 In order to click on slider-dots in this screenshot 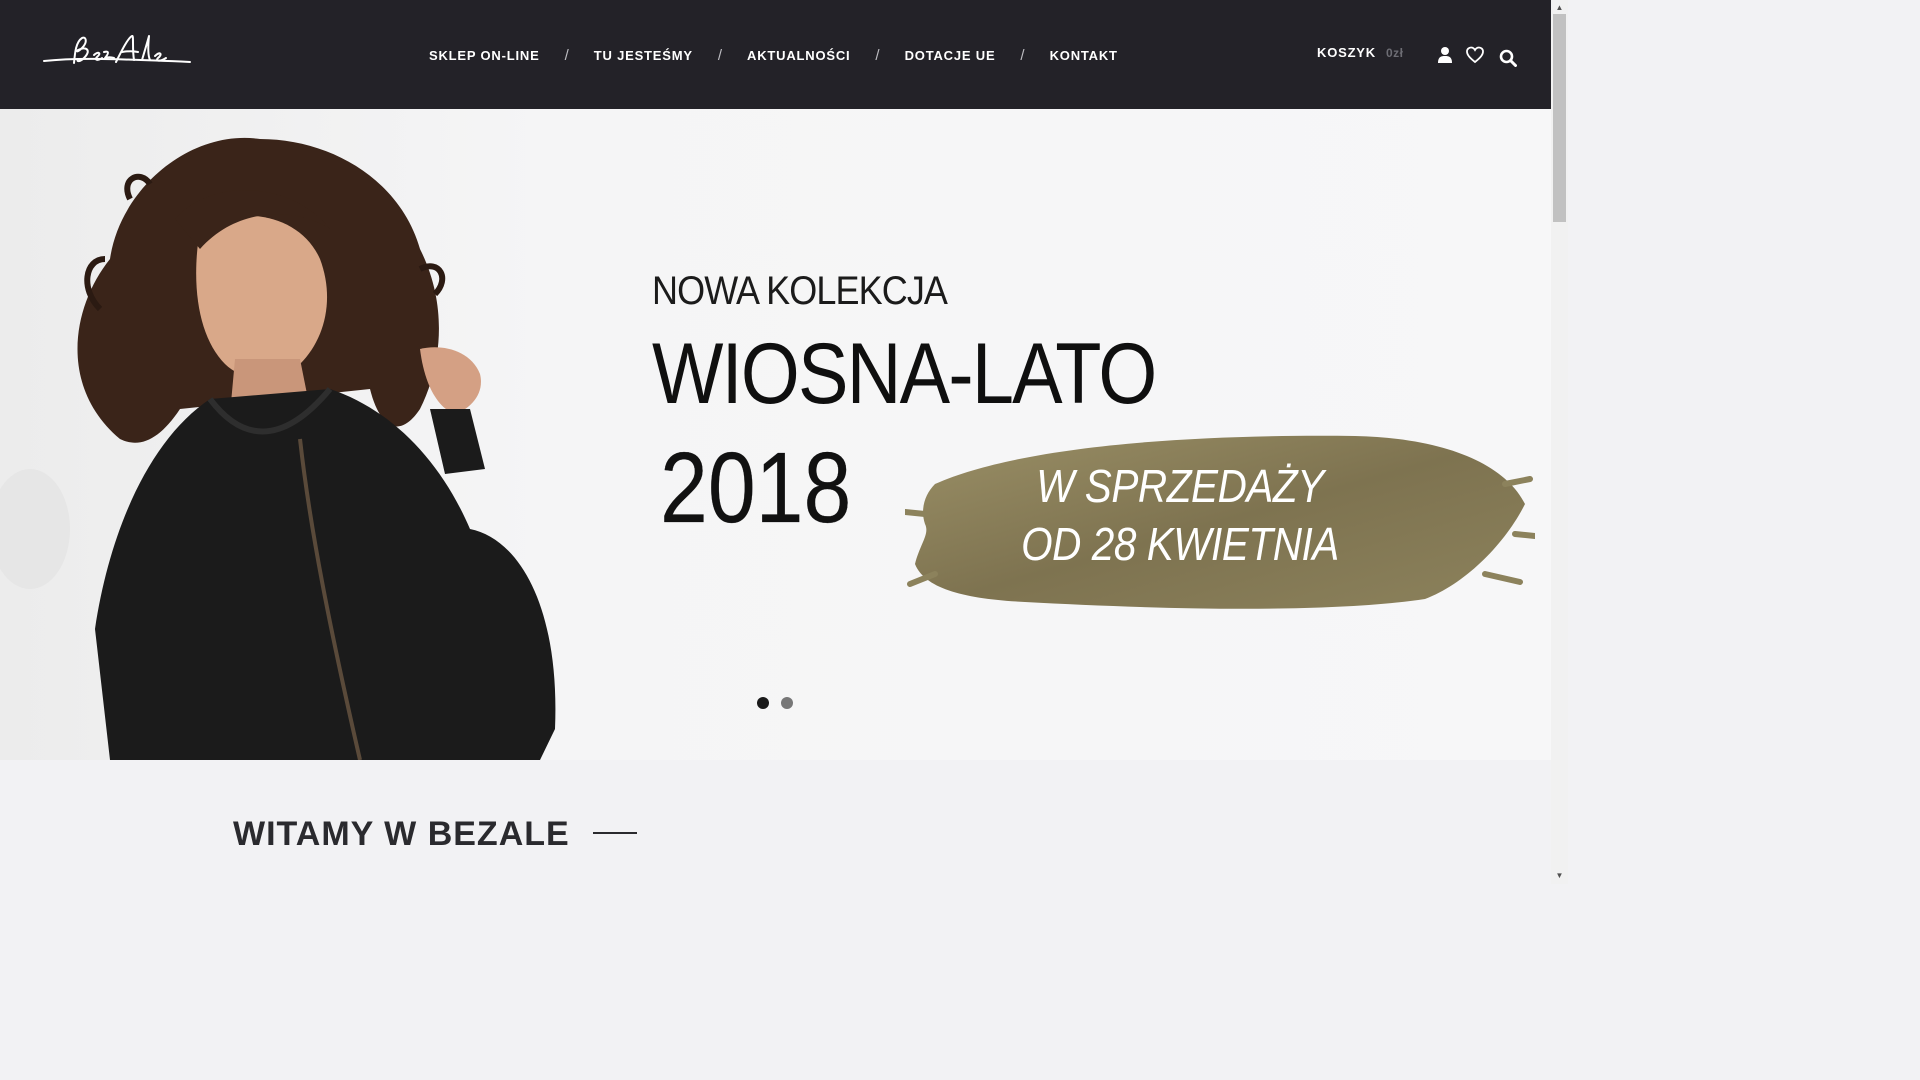, I will do `click(781, 703)`.